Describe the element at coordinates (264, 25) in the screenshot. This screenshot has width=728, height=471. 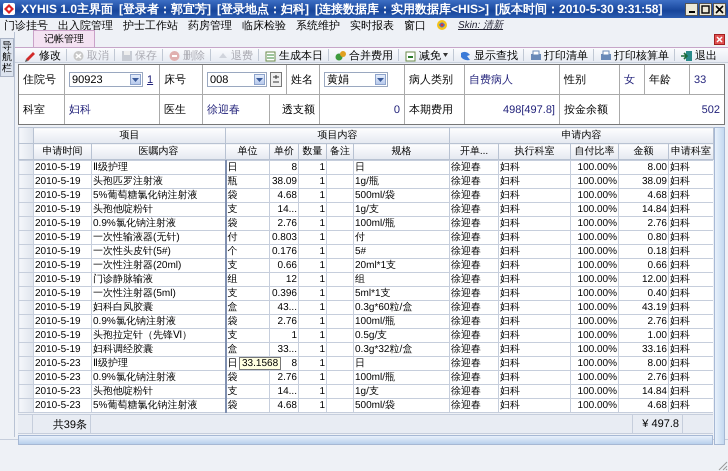
I see `menu-item: 临床检验` at that location.